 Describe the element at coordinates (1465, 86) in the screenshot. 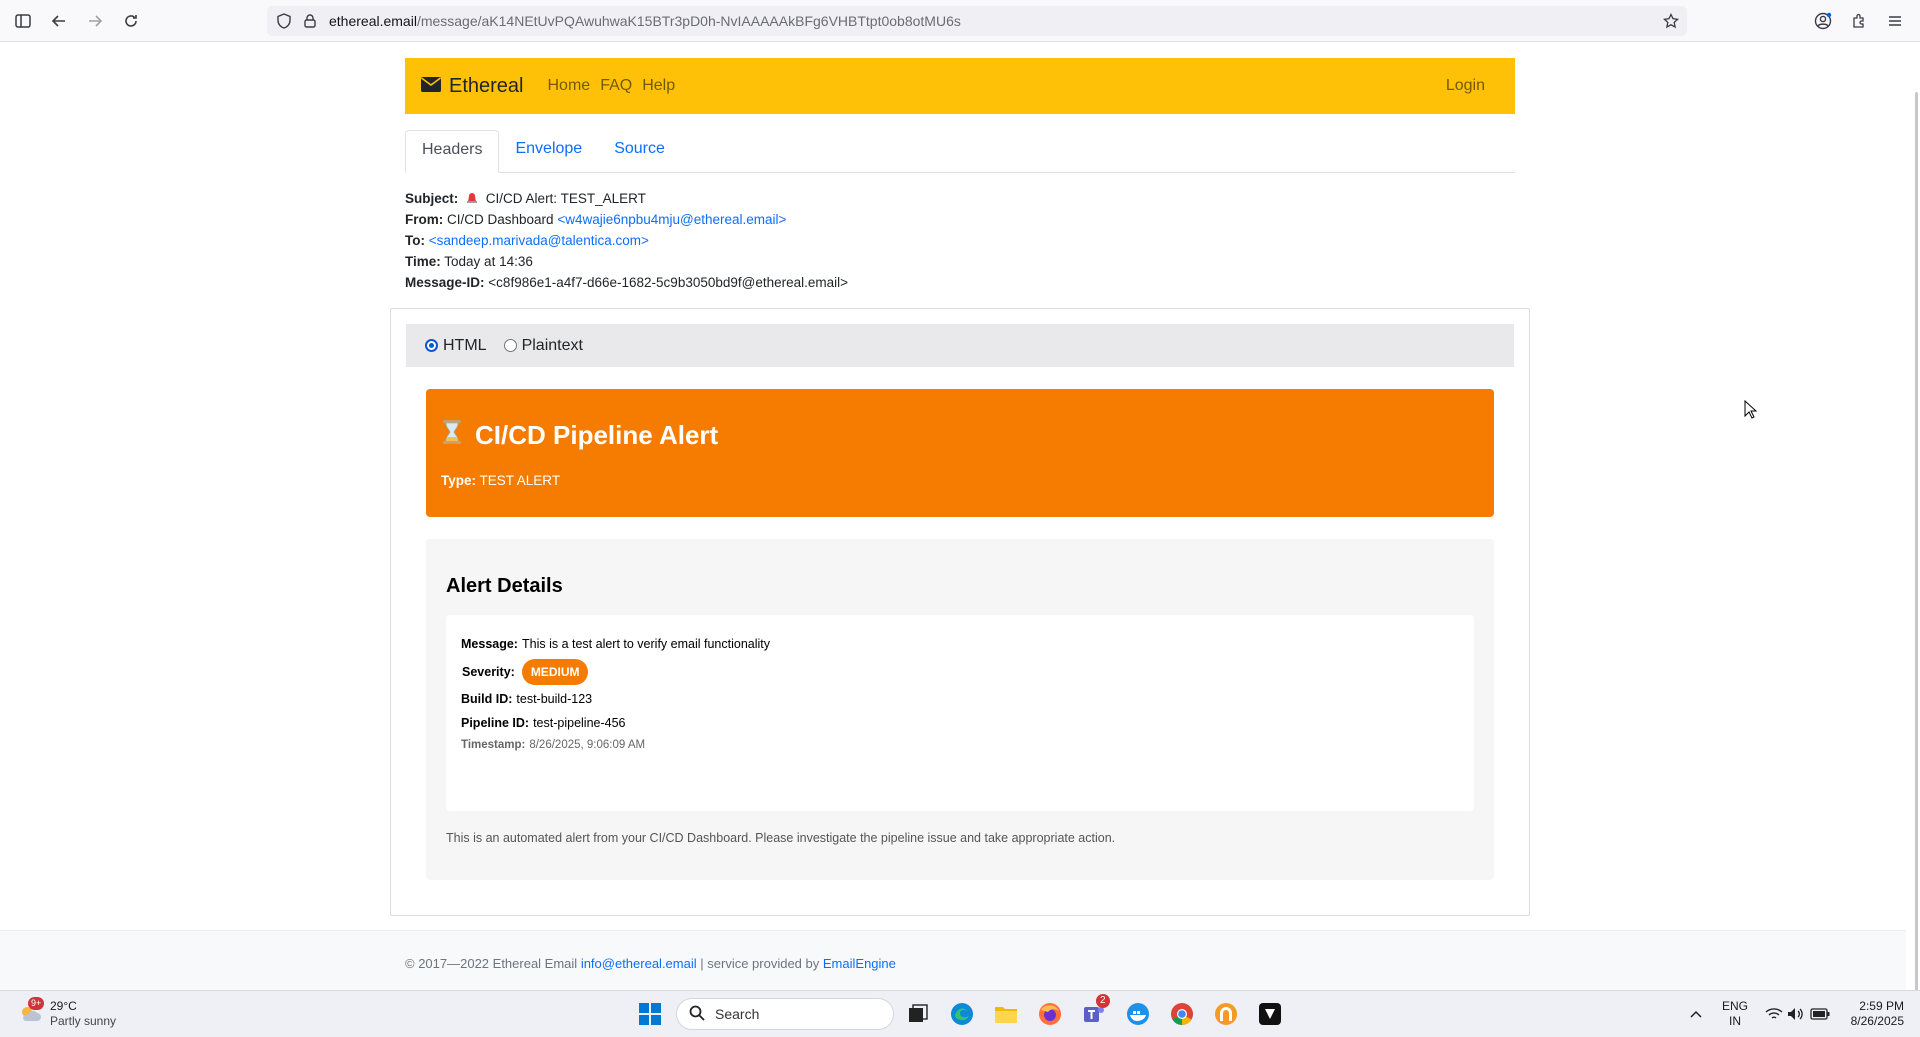

I see `login-link: Login` at that location.